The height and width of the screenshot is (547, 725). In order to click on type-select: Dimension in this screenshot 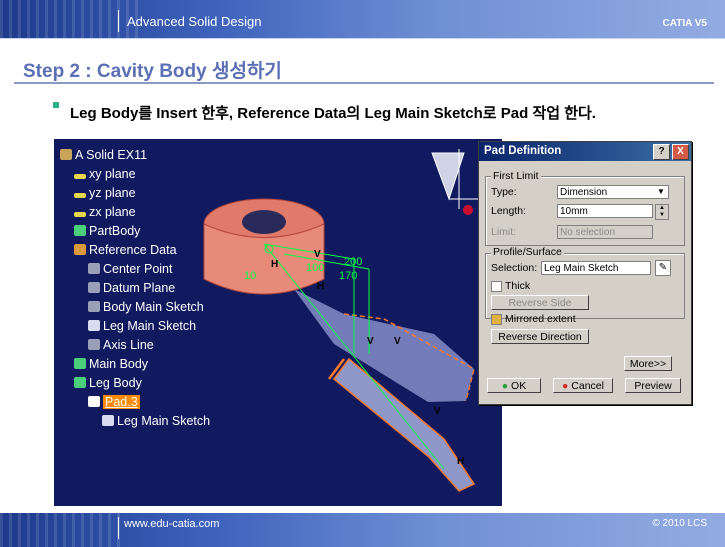, I will do `click(613, 192)`.